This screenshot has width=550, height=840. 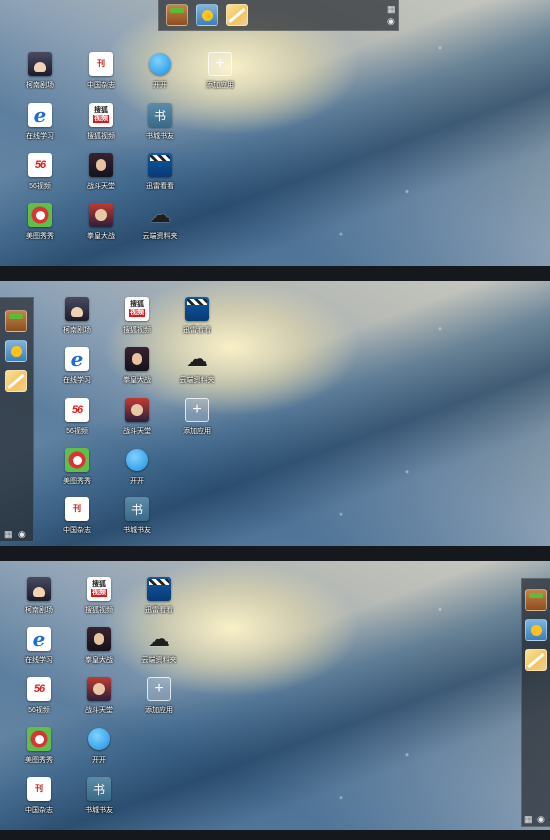 I want to click on icon-label: 云端资料夹, so click(x=197, y=380).